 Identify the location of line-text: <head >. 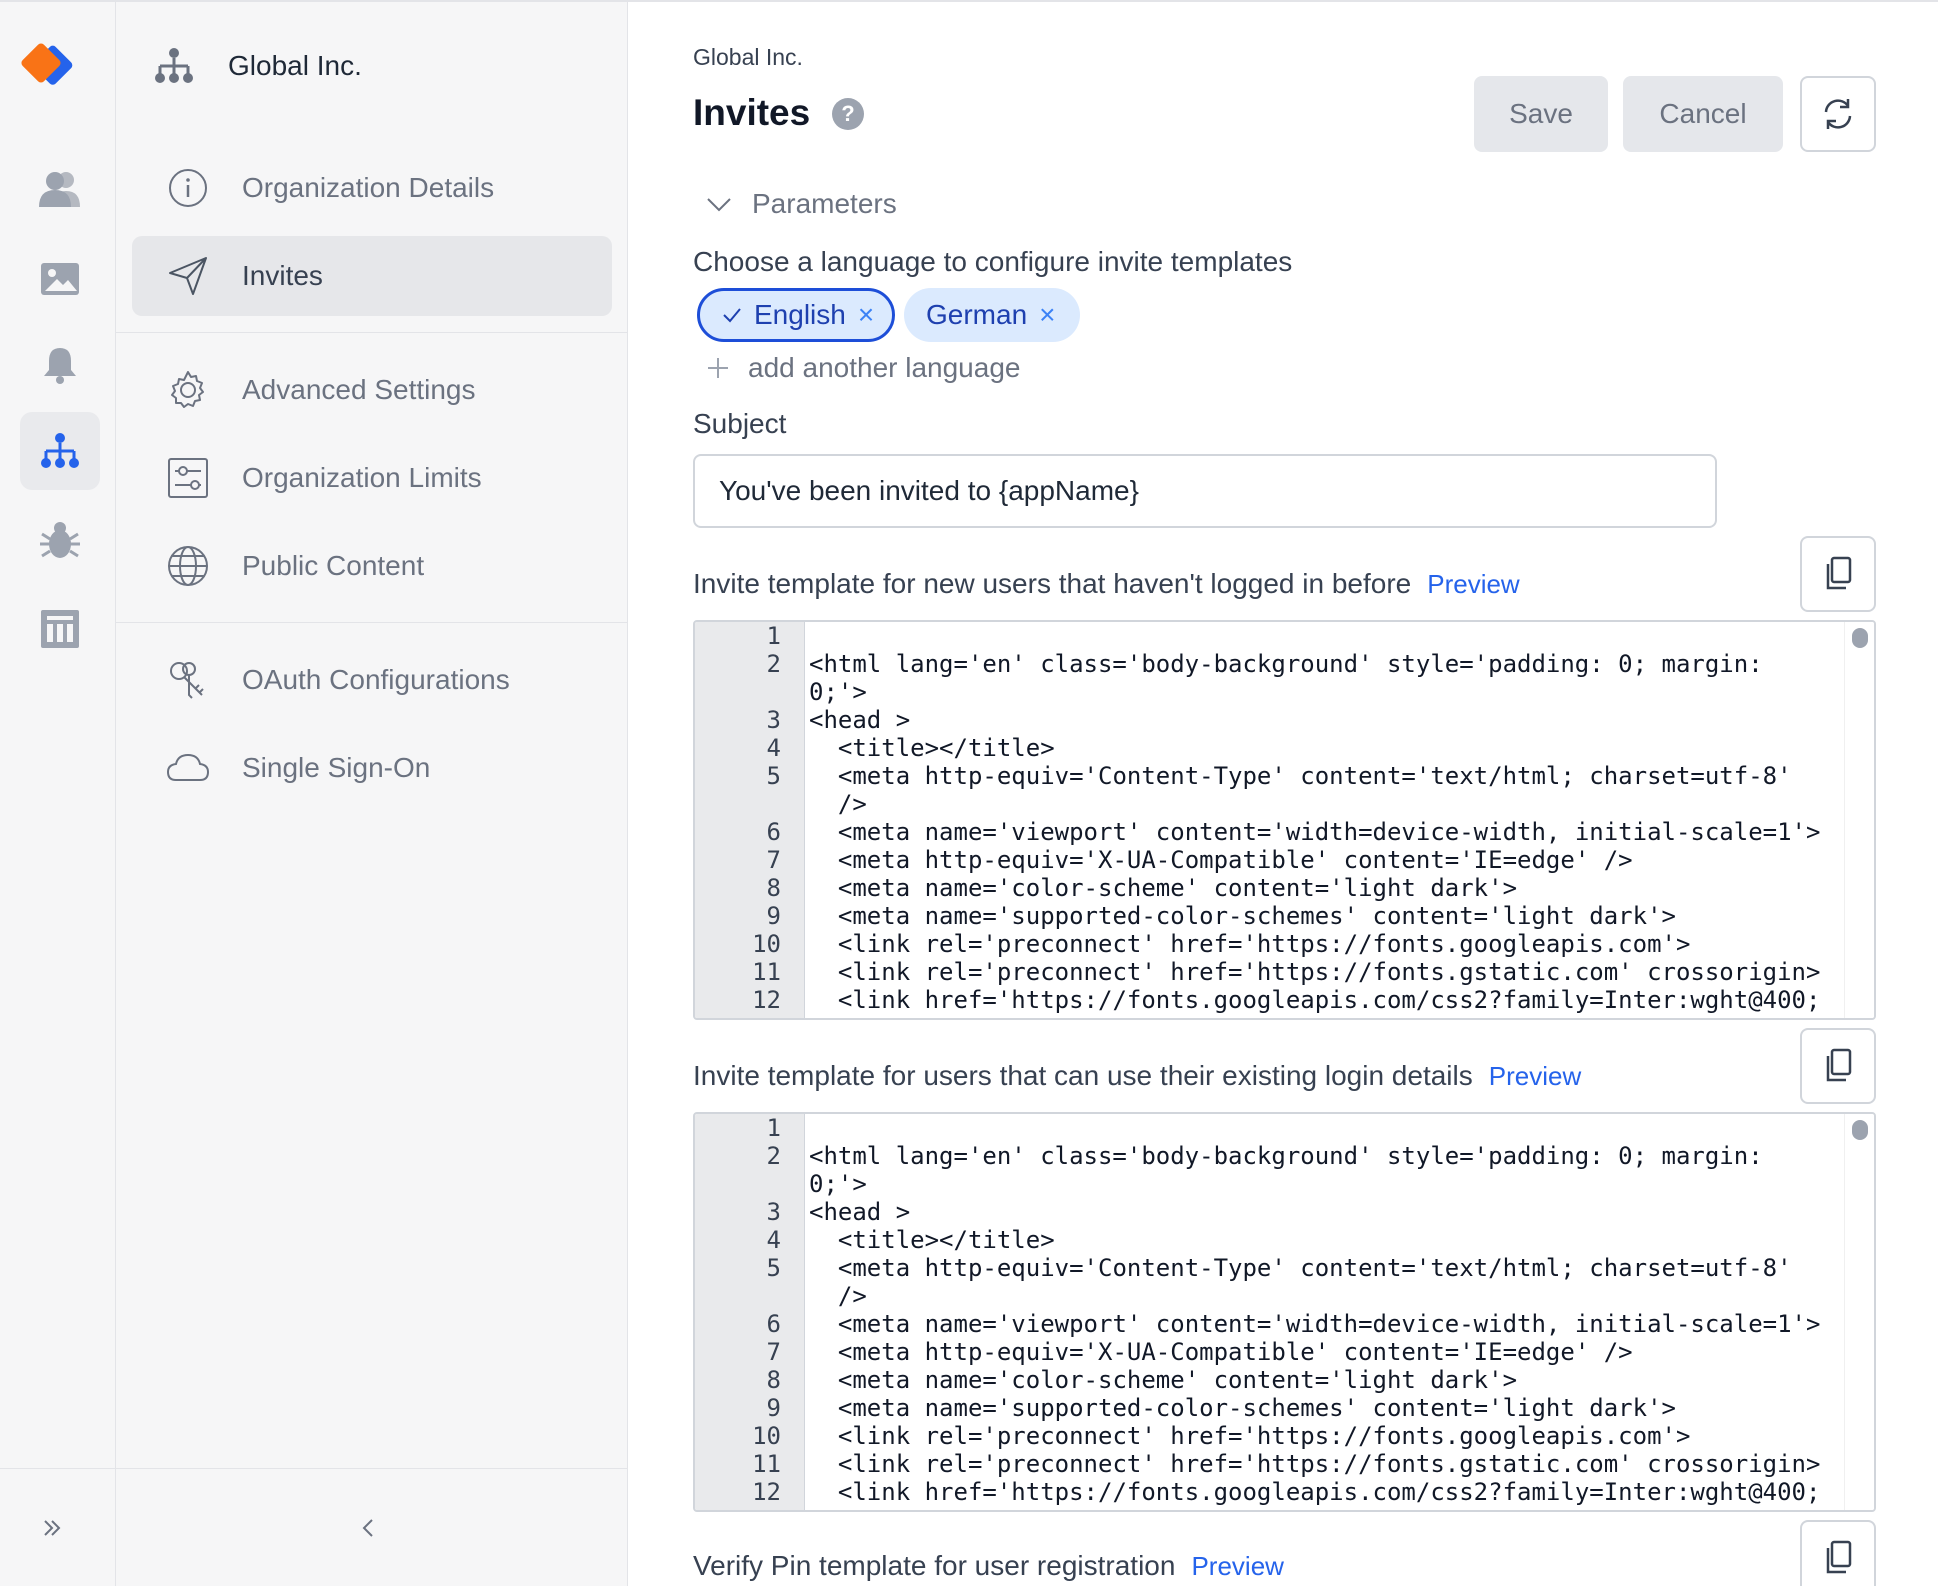
(860, 1212).